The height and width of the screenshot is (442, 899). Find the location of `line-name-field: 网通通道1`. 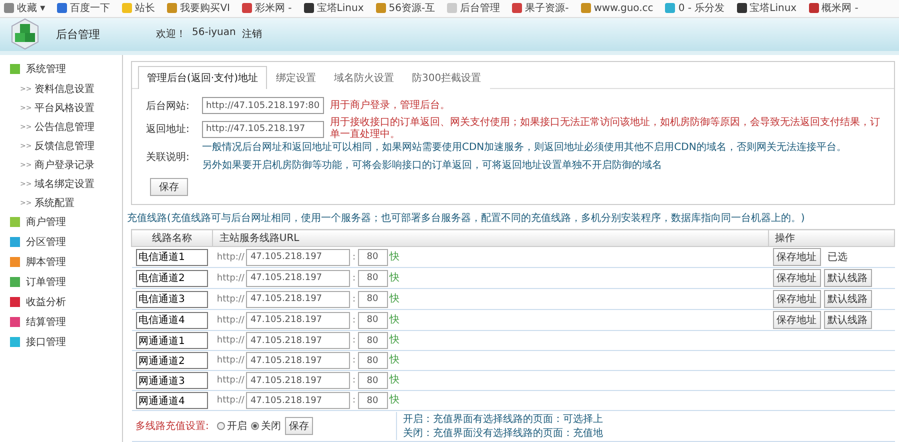

line-name-field: 网通通道1 is located at coordinates (172, 340).